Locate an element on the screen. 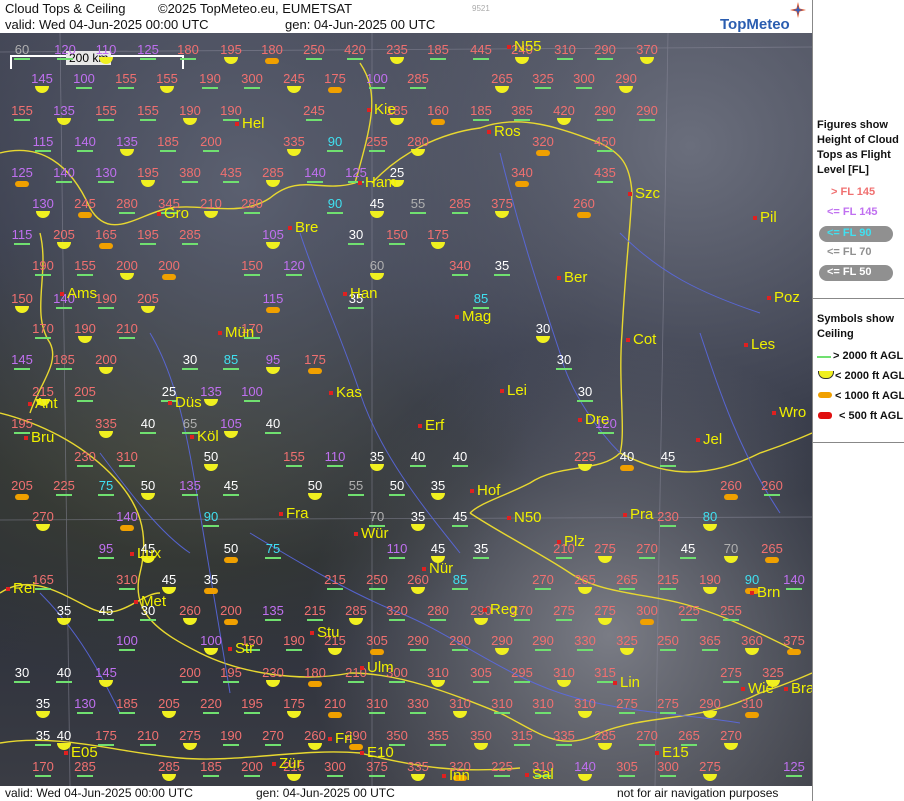 The image size is (904, 801). cloud-top-value: 300 is located at coordinates (335, 766).